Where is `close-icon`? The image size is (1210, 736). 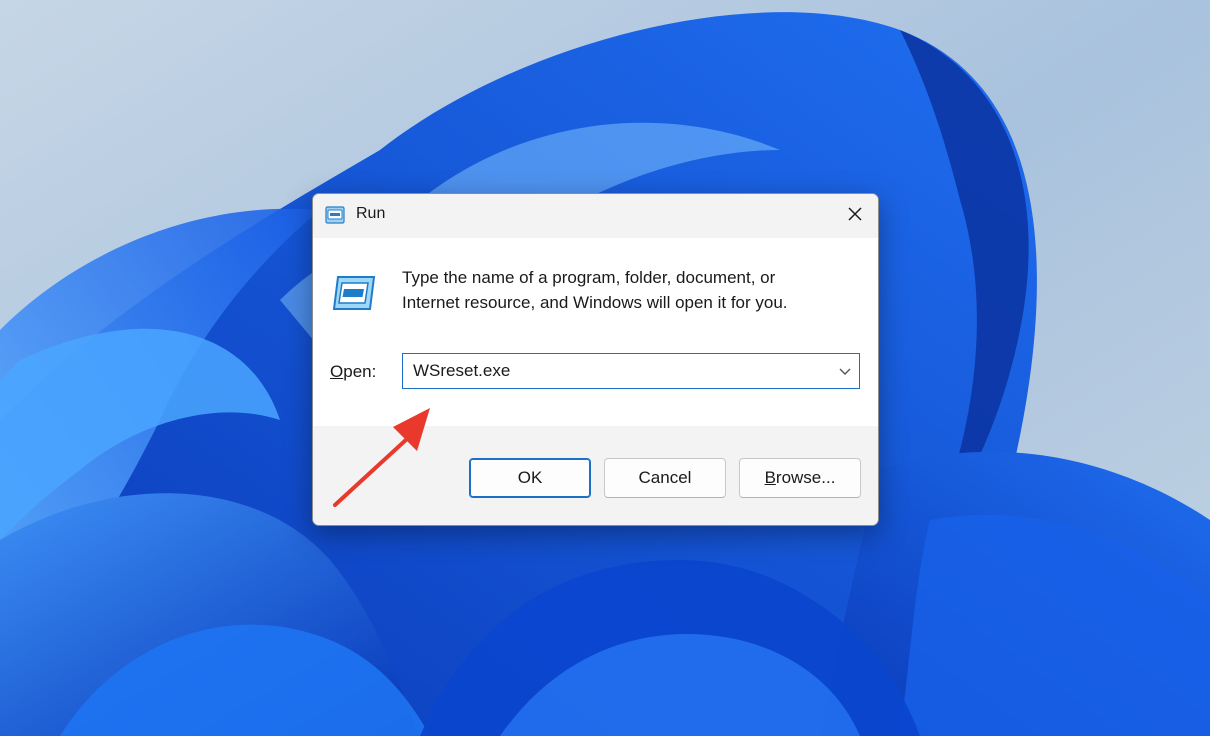
close-icon is located at coordinates (855, 214).